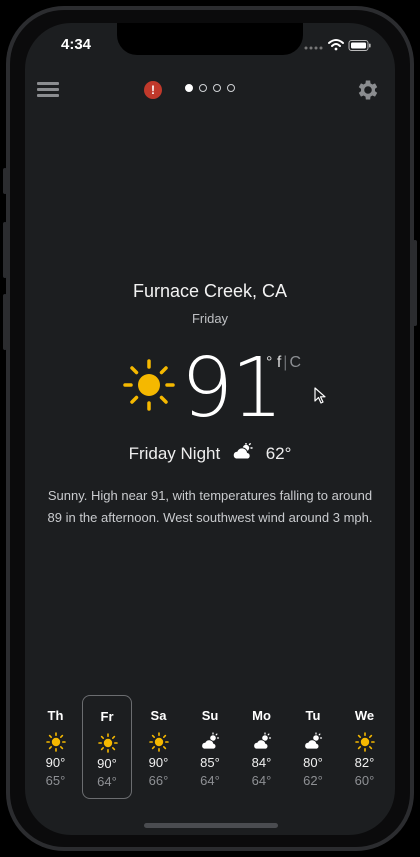  I want to click on unit-celsius: C, so click(295, 362).